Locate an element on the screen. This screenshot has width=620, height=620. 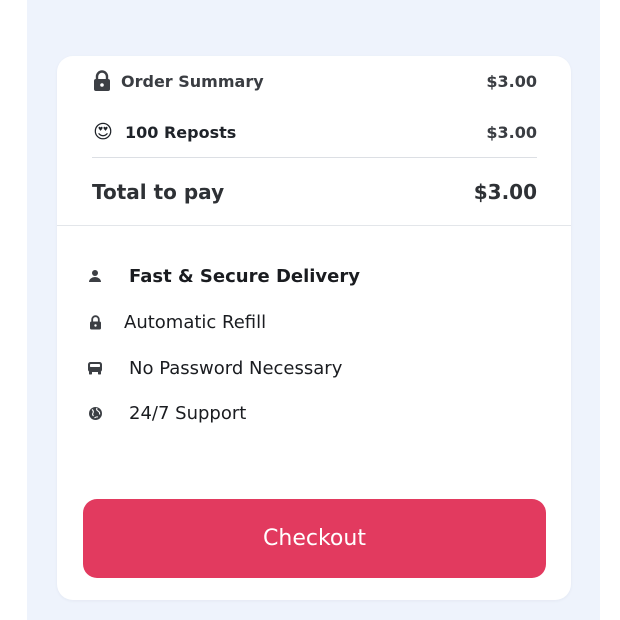
summary-divider is located at coordinates (314, 157).